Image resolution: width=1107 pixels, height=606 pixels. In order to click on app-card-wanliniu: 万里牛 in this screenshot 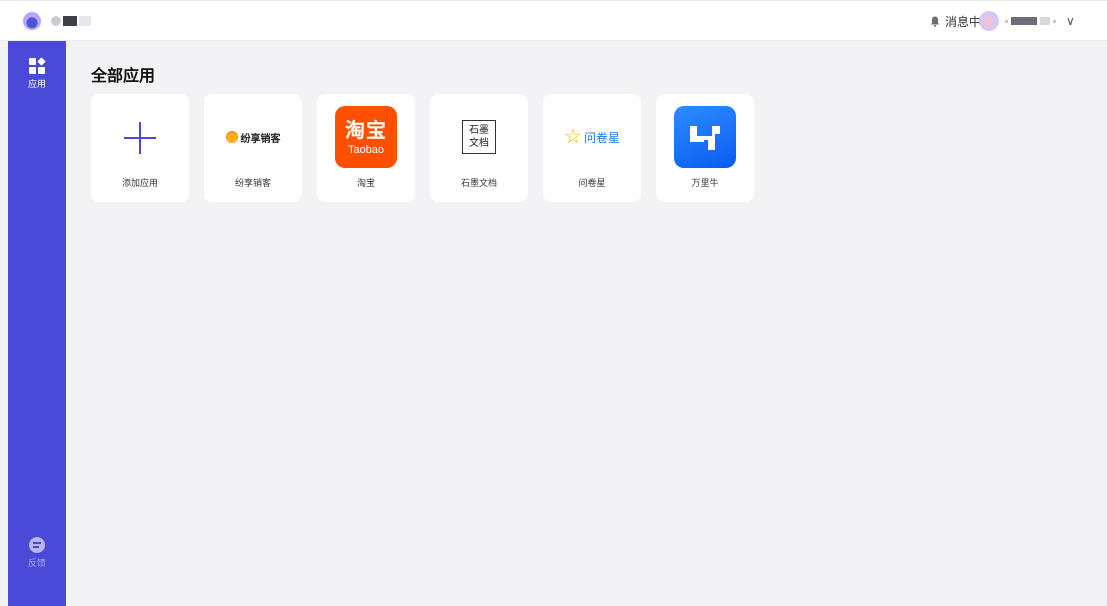, I will do `click(705, 148)`.